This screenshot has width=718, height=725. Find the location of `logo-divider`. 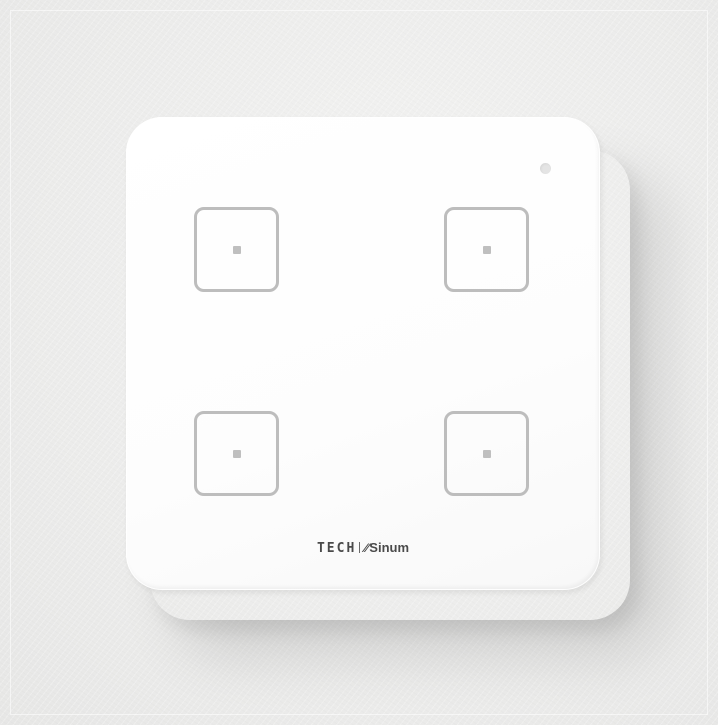

logo-divider is located at coordinates (360, 547).